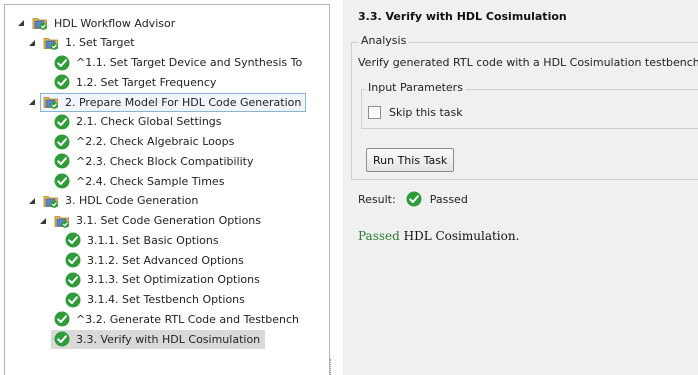 This screenshot has width=698, height=375. I want to click on tree-item-label: 3.3. Verify with HDL Cosimulation, so click(168, 339).